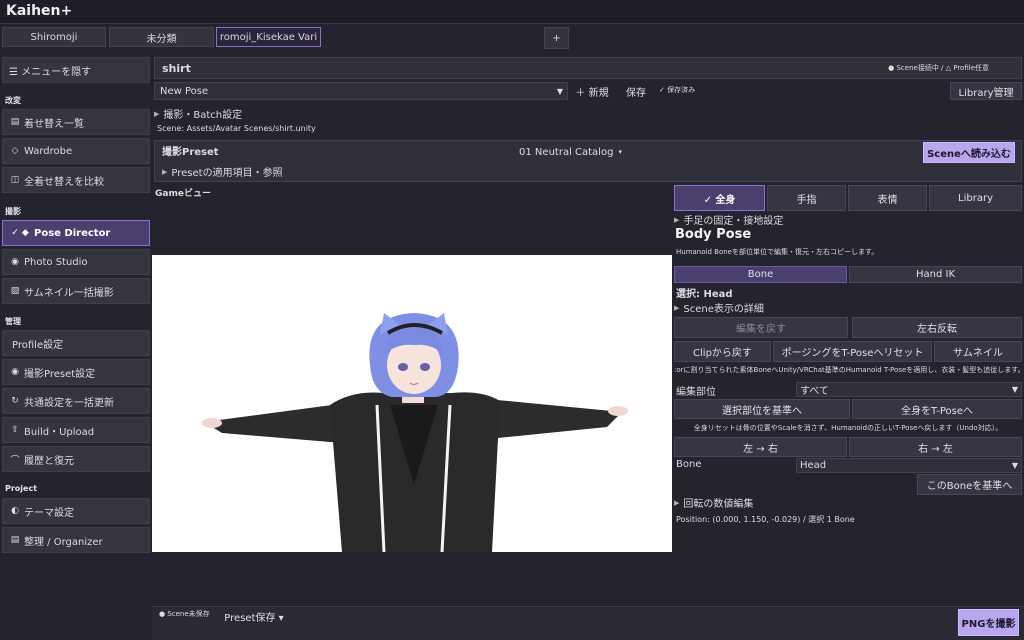 This screenshot has width=1024, height=640. Describe the element at coordinates (588, 68) in the screenshot. I see `outfit-header: shirt ● Scene接続中 / △ Profile任意` at that location.